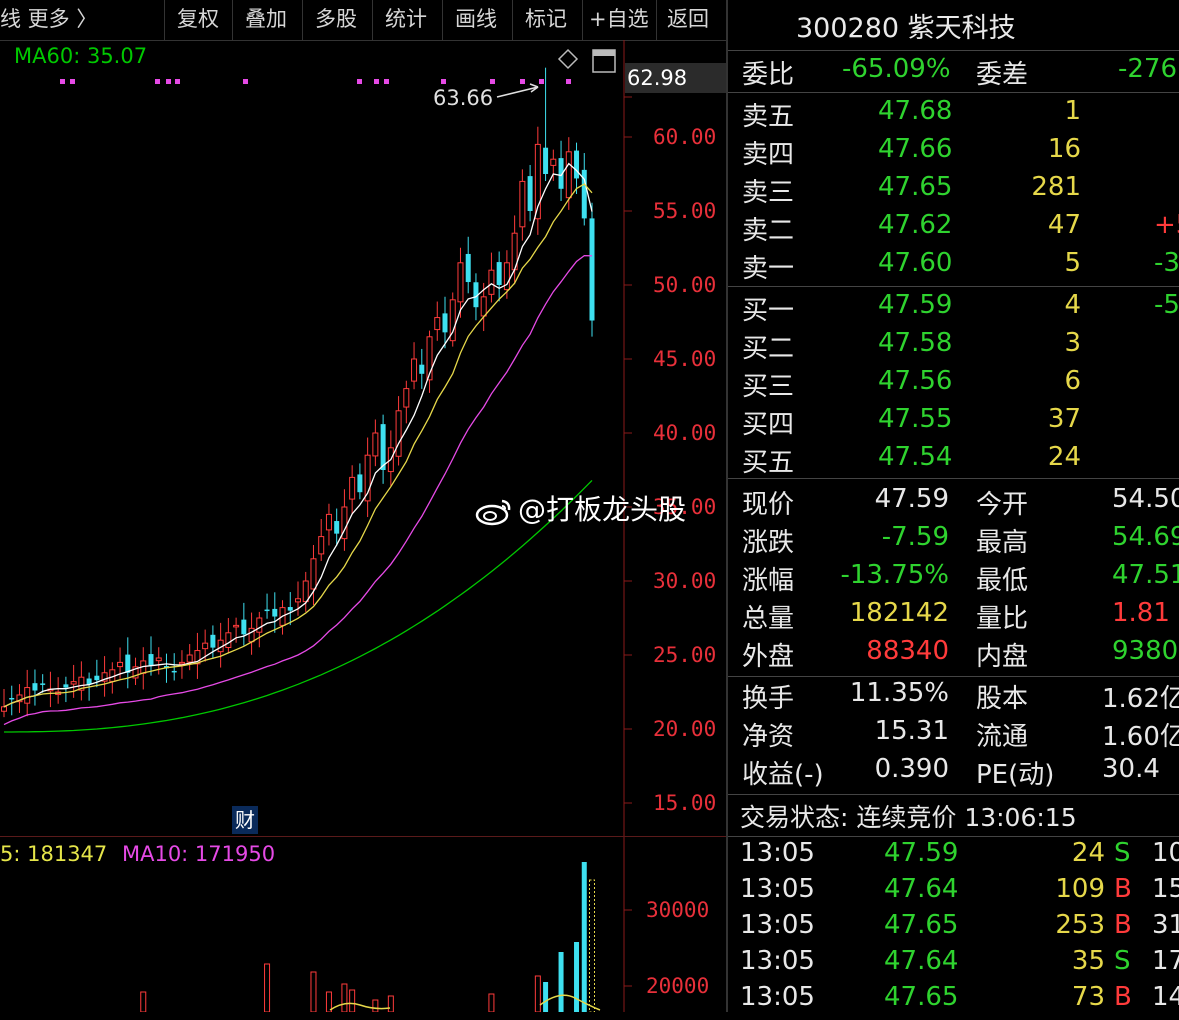 This screenshot has height=1020, width=1179. What do you see at coordinates (953, 73) in the screenshot?
I see `weibi-row: 委比 -65.09% 委差 -276` at bounding box center [953, 73].